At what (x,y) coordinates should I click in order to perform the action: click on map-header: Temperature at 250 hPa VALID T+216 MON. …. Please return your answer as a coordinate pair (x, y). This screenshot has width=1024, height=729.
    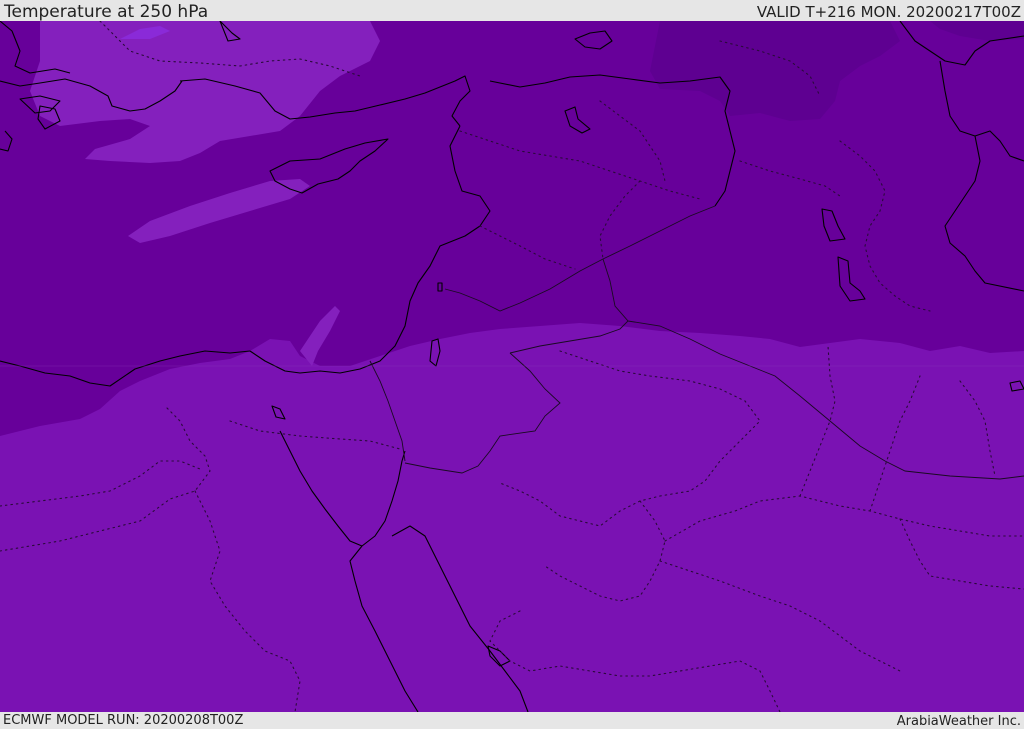
    Looking at the image, I should click on (512, 10).